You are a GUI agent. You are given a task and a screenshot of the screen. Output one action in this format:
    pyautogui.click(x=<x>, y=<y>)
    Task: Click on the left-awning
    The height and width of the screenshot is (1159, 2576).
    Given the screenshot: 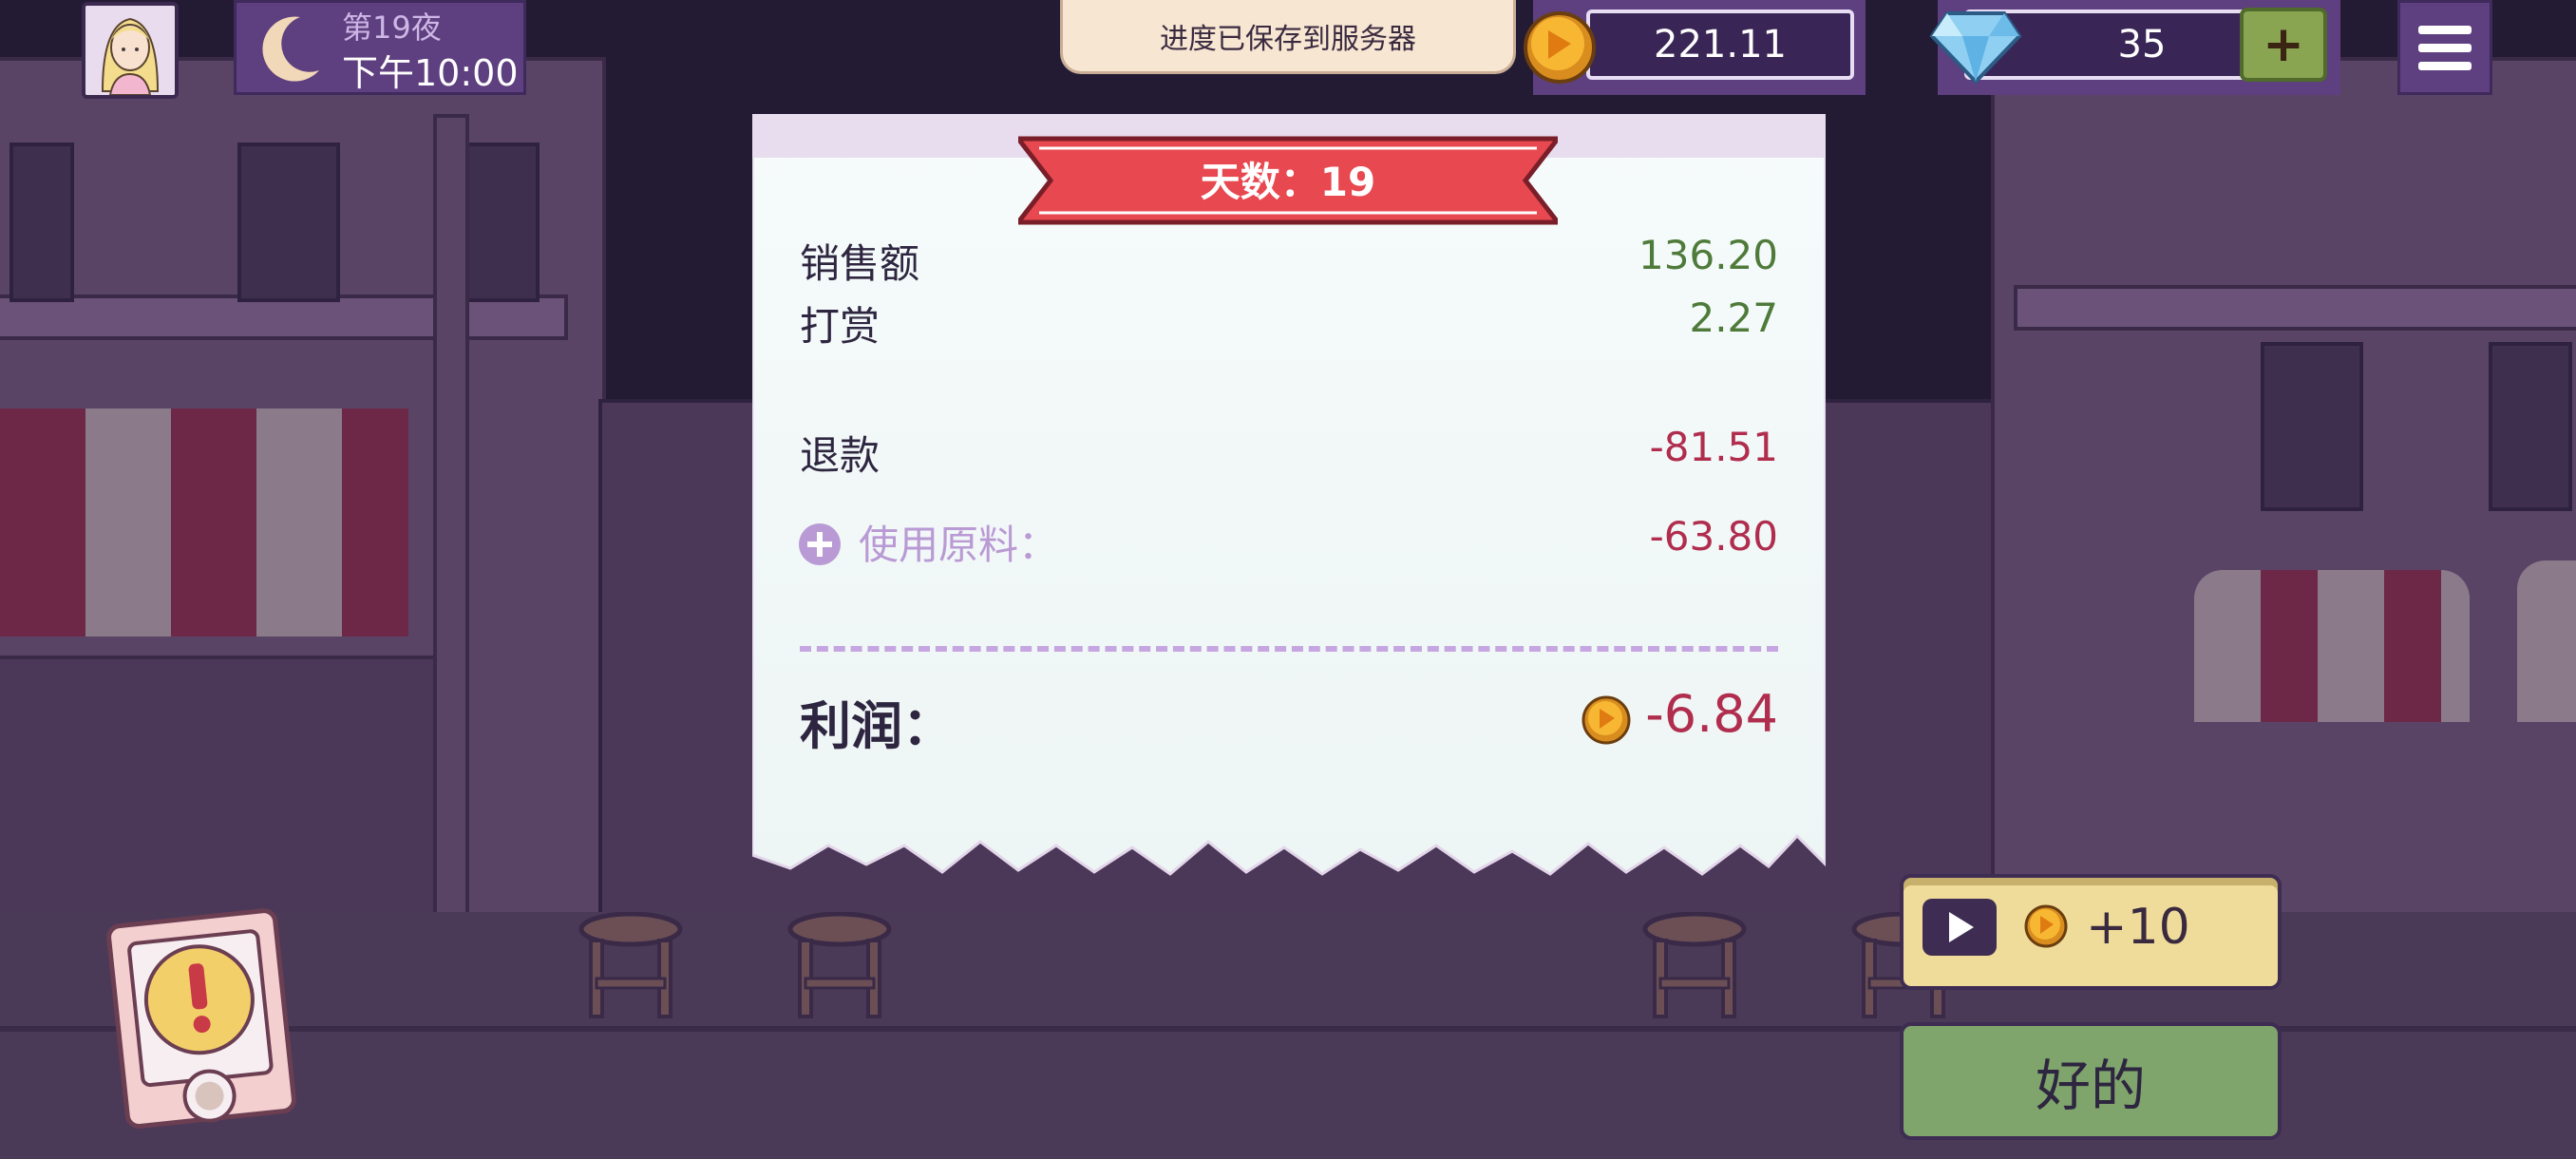 What is the action you would take?
    pyautogui.click(x=204, y=522)
    